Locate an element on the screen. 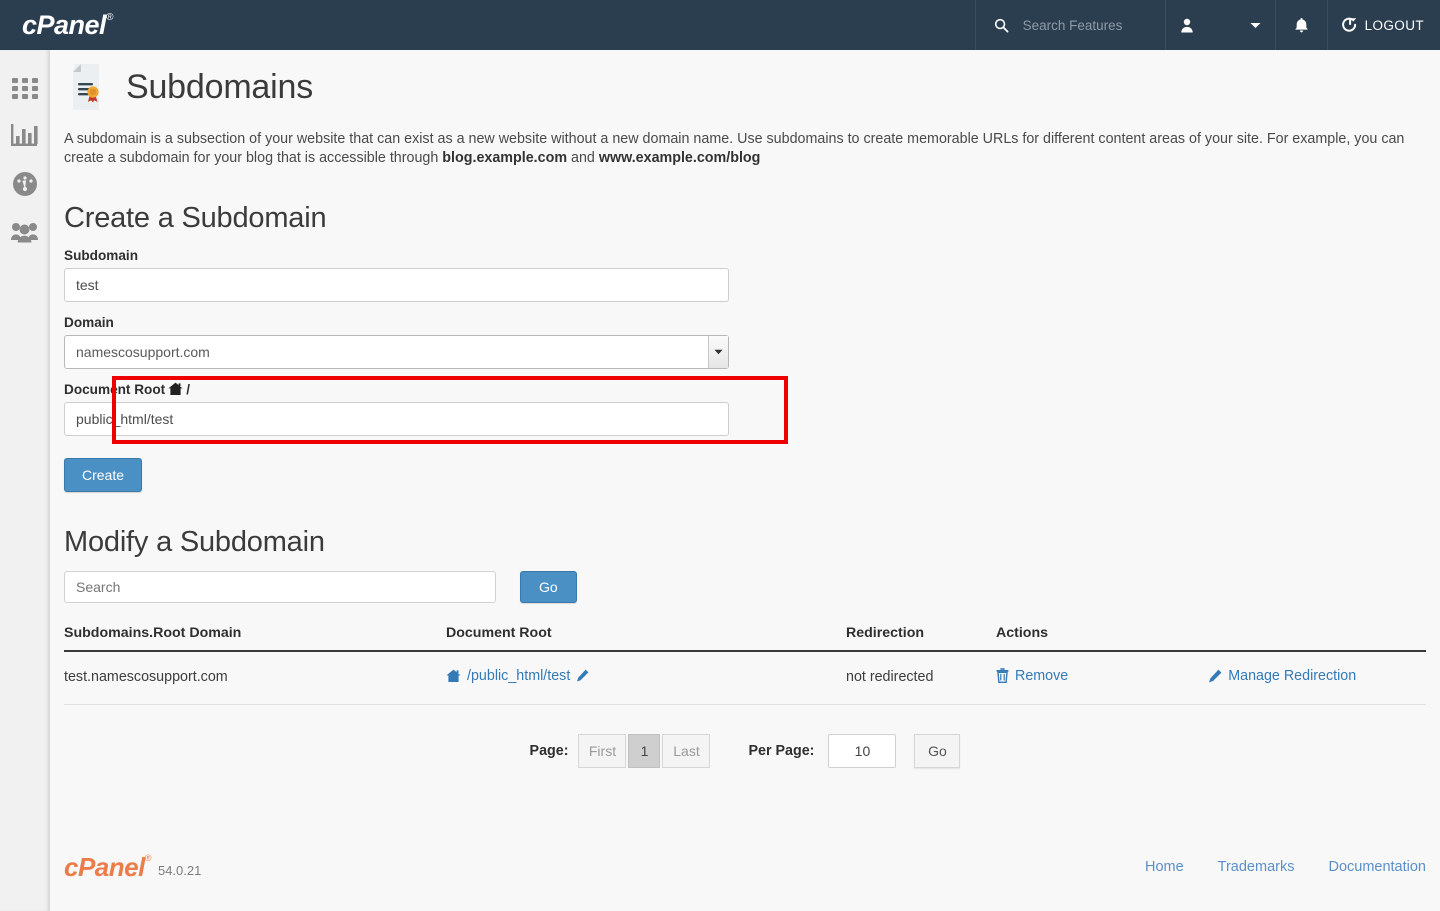 The height and width of the screenshot is (911, 1440). document-root-label-text: Document Root is located at coordinates (115, 389).